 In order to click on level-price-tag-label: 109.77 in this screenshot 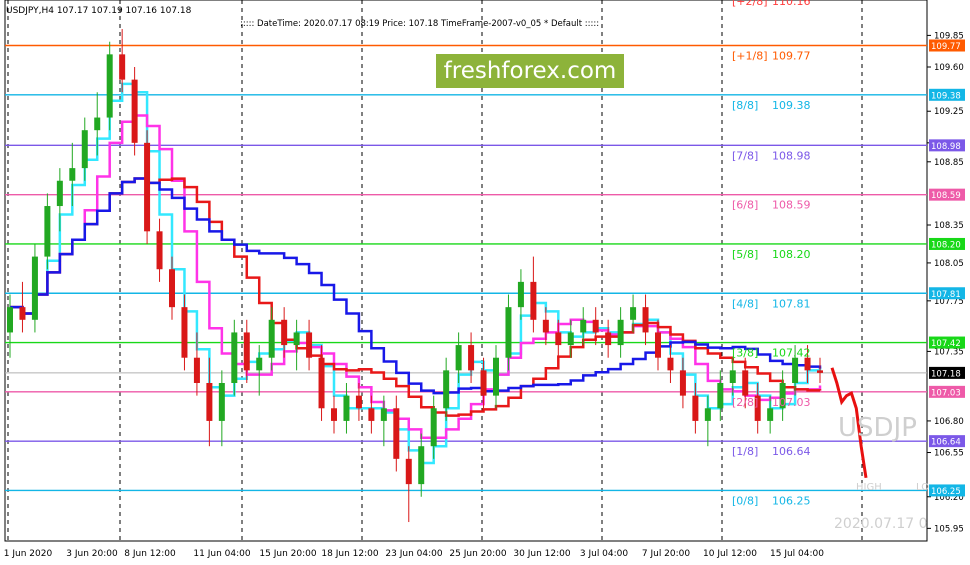, I will do `click(946, 47)`.